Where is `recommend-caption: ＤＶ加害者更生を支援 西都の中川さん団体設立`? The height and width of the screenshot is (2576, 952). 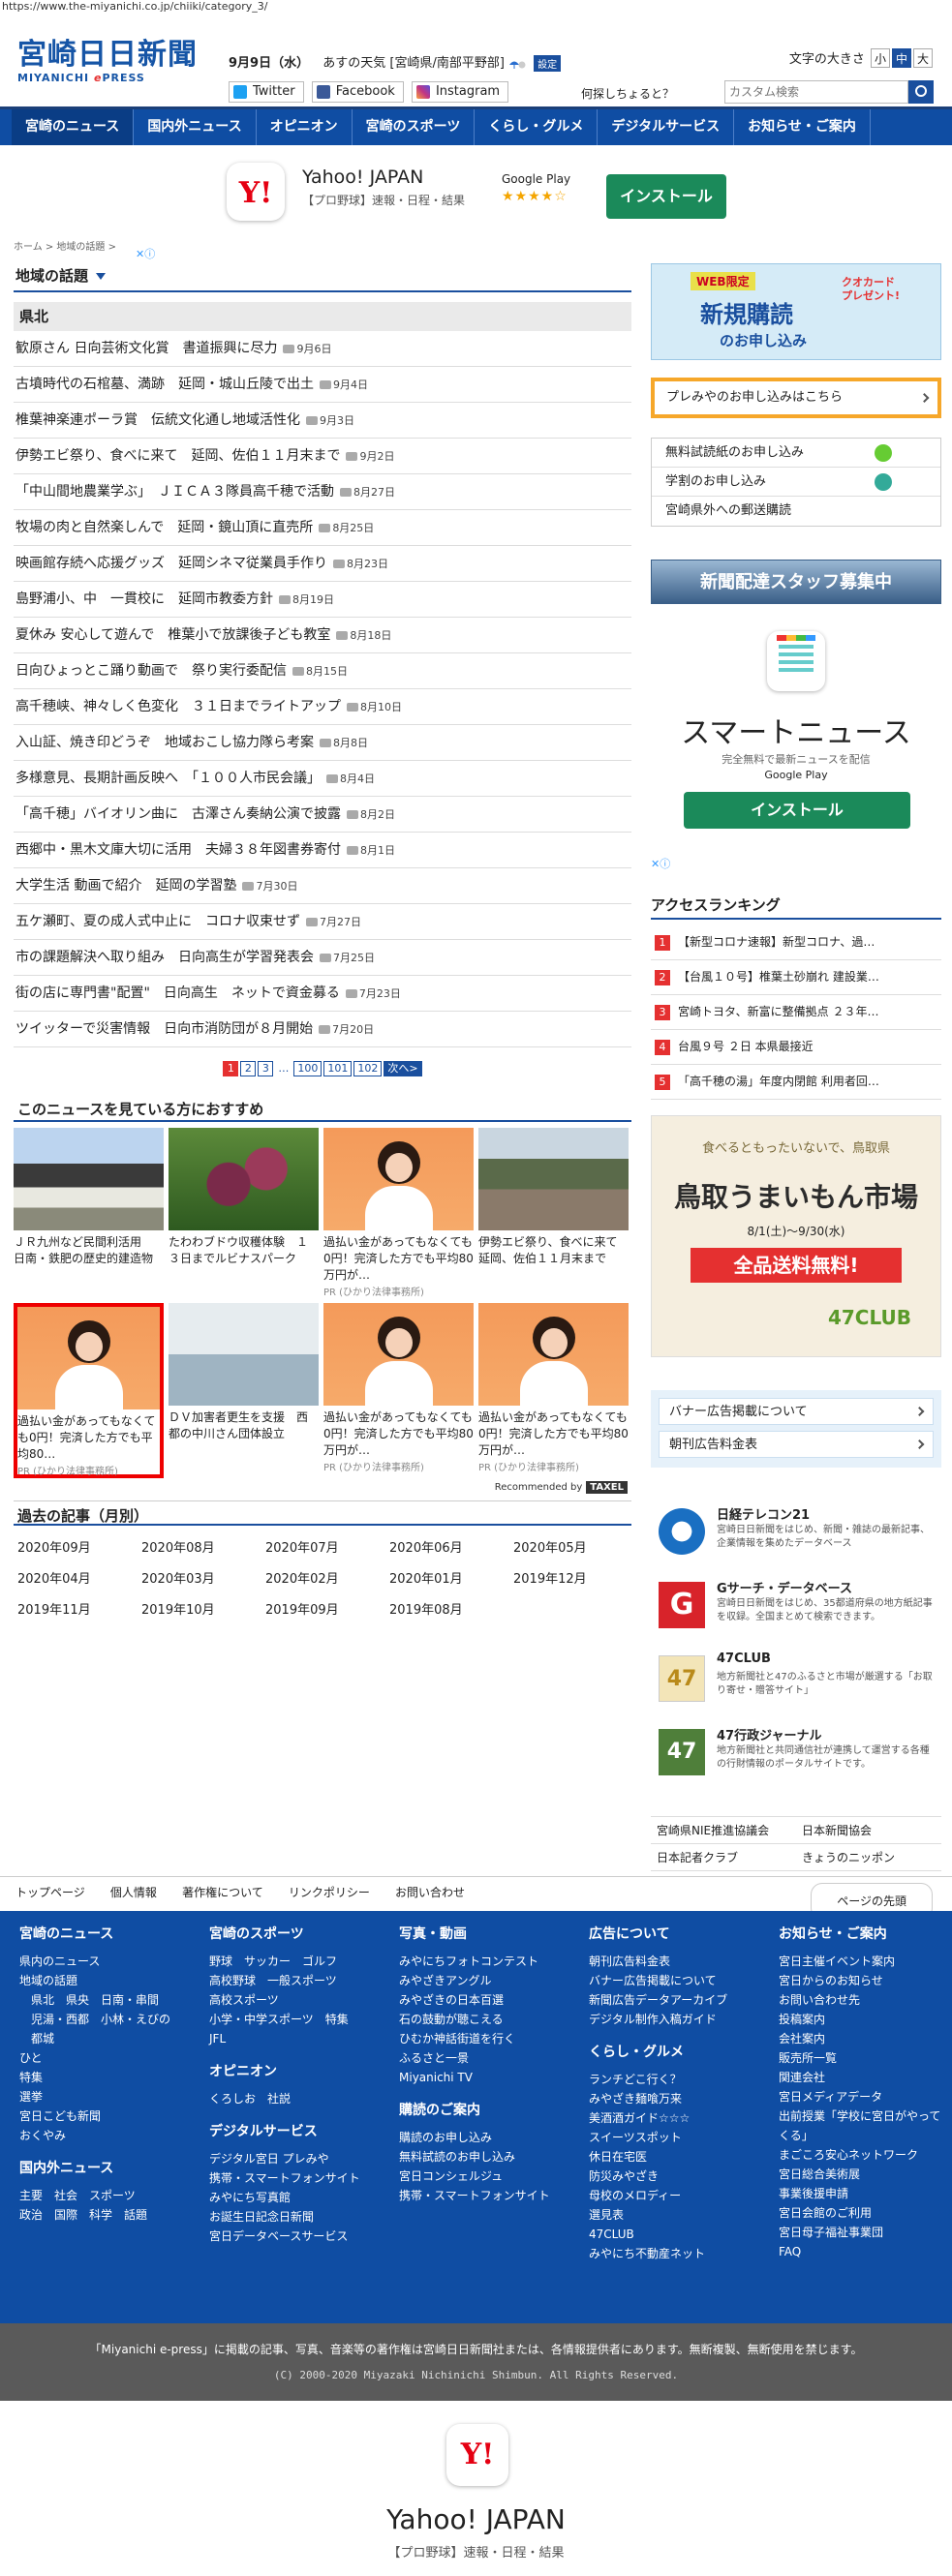 recommend-caption: ＤＶ加害者更生を支援 西都の中川さん団体設立 is located at coordinates (244, 1425).